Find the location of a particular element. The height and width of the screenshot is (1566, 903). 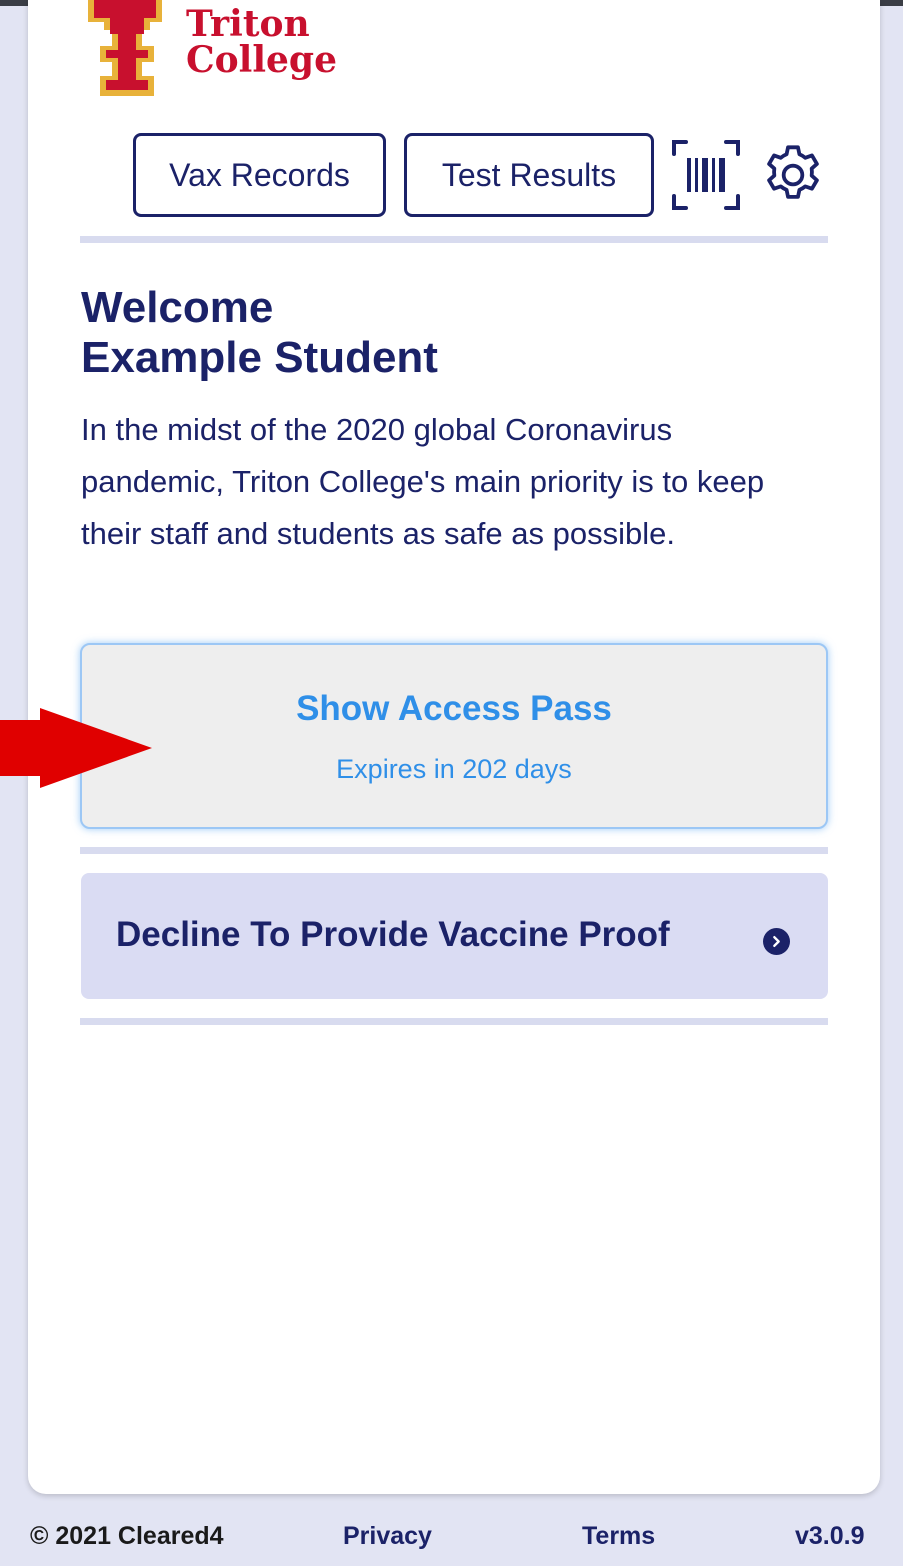

barcode-scan-icon is located at coordinates (706, 175).